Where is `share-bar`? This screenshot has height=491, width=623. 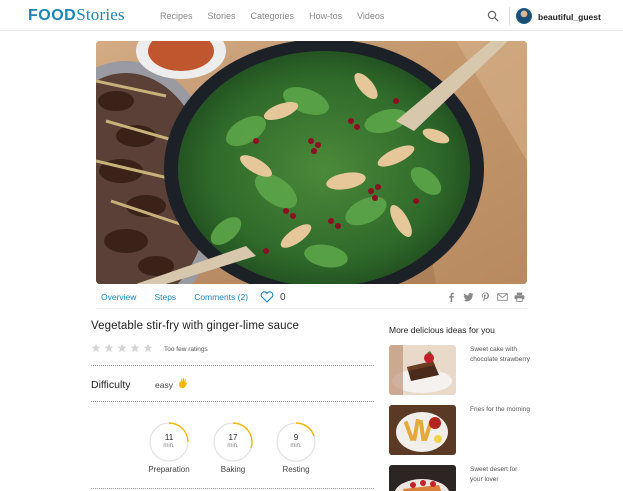 share-bar is located at coordinates (485, 297).